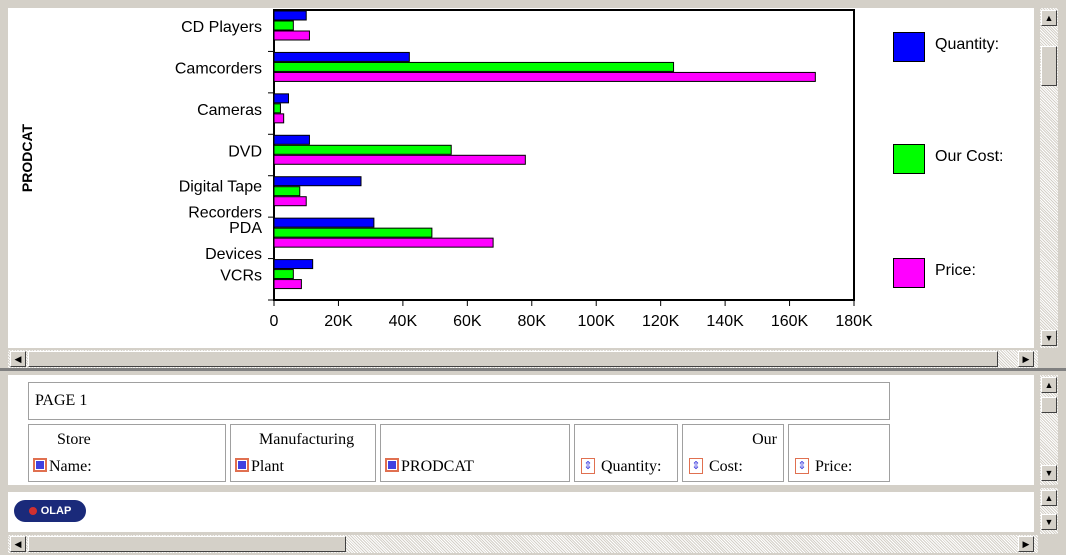 The image size is (1066, 555). I want to click on legend-label: Quantity:, so click(967, 44).